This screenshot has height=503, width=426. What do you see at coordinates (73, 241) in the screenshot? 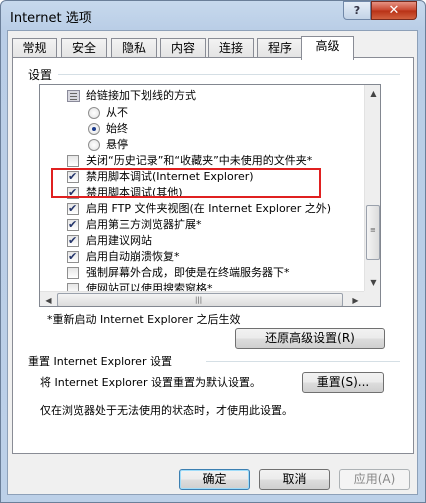
I see `checkbox-suggested-sites` at bounding box center [73, 241].